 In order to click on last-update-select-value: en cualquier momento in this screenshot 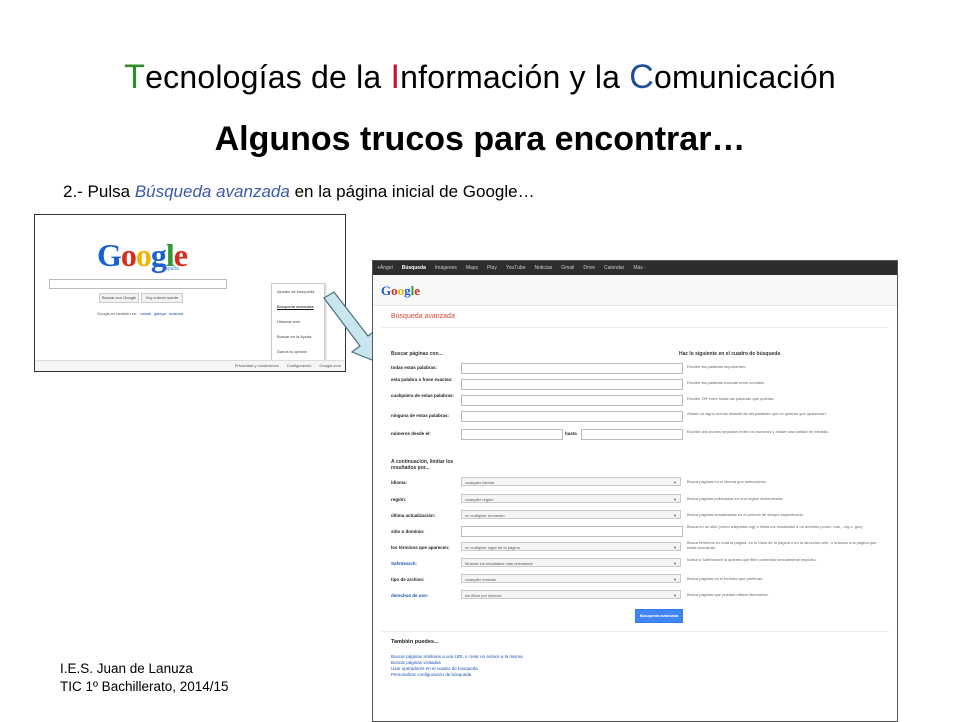, I will do `click(485, 515)`.